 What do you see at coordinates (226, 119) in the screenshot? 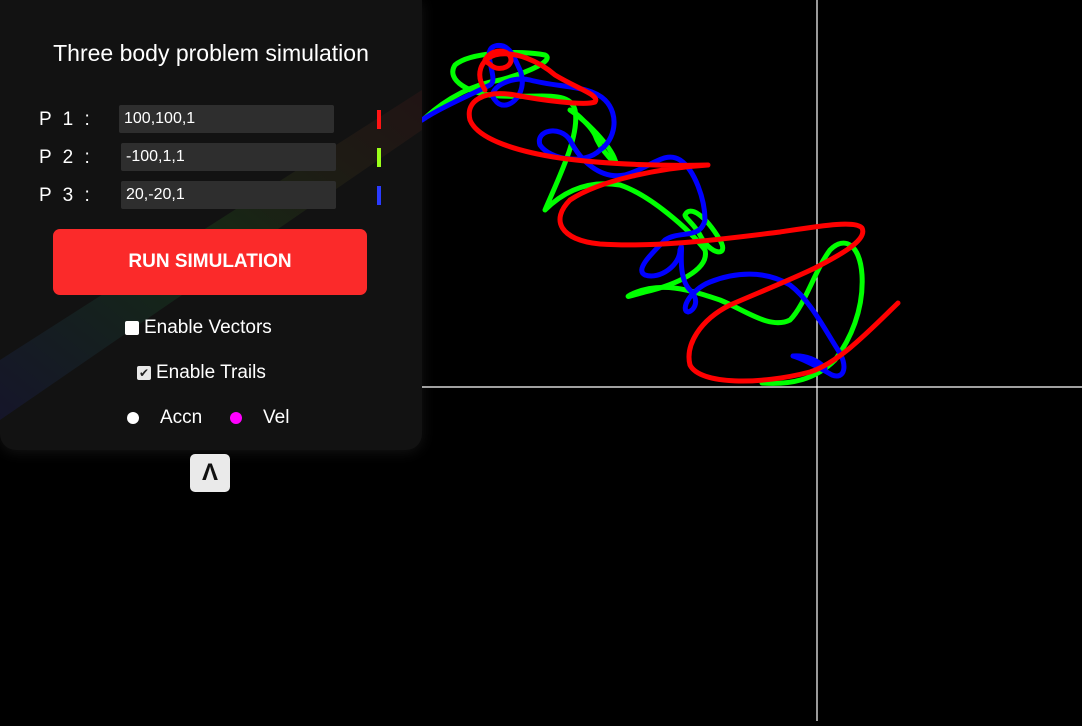
I see `body-input-p1` at bounding box center [226, 119].